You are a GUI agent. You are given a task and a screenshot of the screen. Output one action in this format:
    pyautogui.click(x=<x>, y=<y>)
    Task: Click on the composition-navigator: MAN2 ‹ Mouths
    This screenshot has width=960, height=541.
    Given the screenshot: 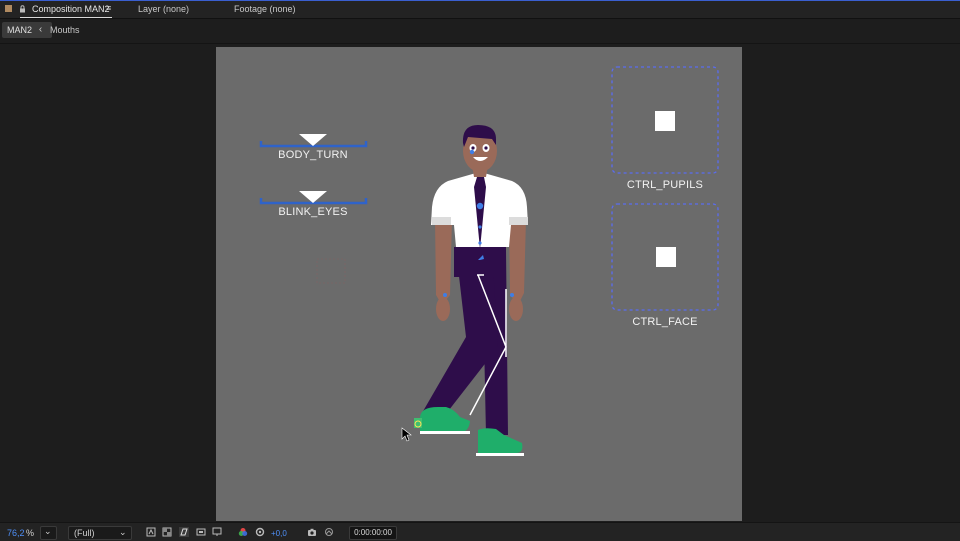 What is the action you would take?
    pyautogui.click(x=480, y=31)
    